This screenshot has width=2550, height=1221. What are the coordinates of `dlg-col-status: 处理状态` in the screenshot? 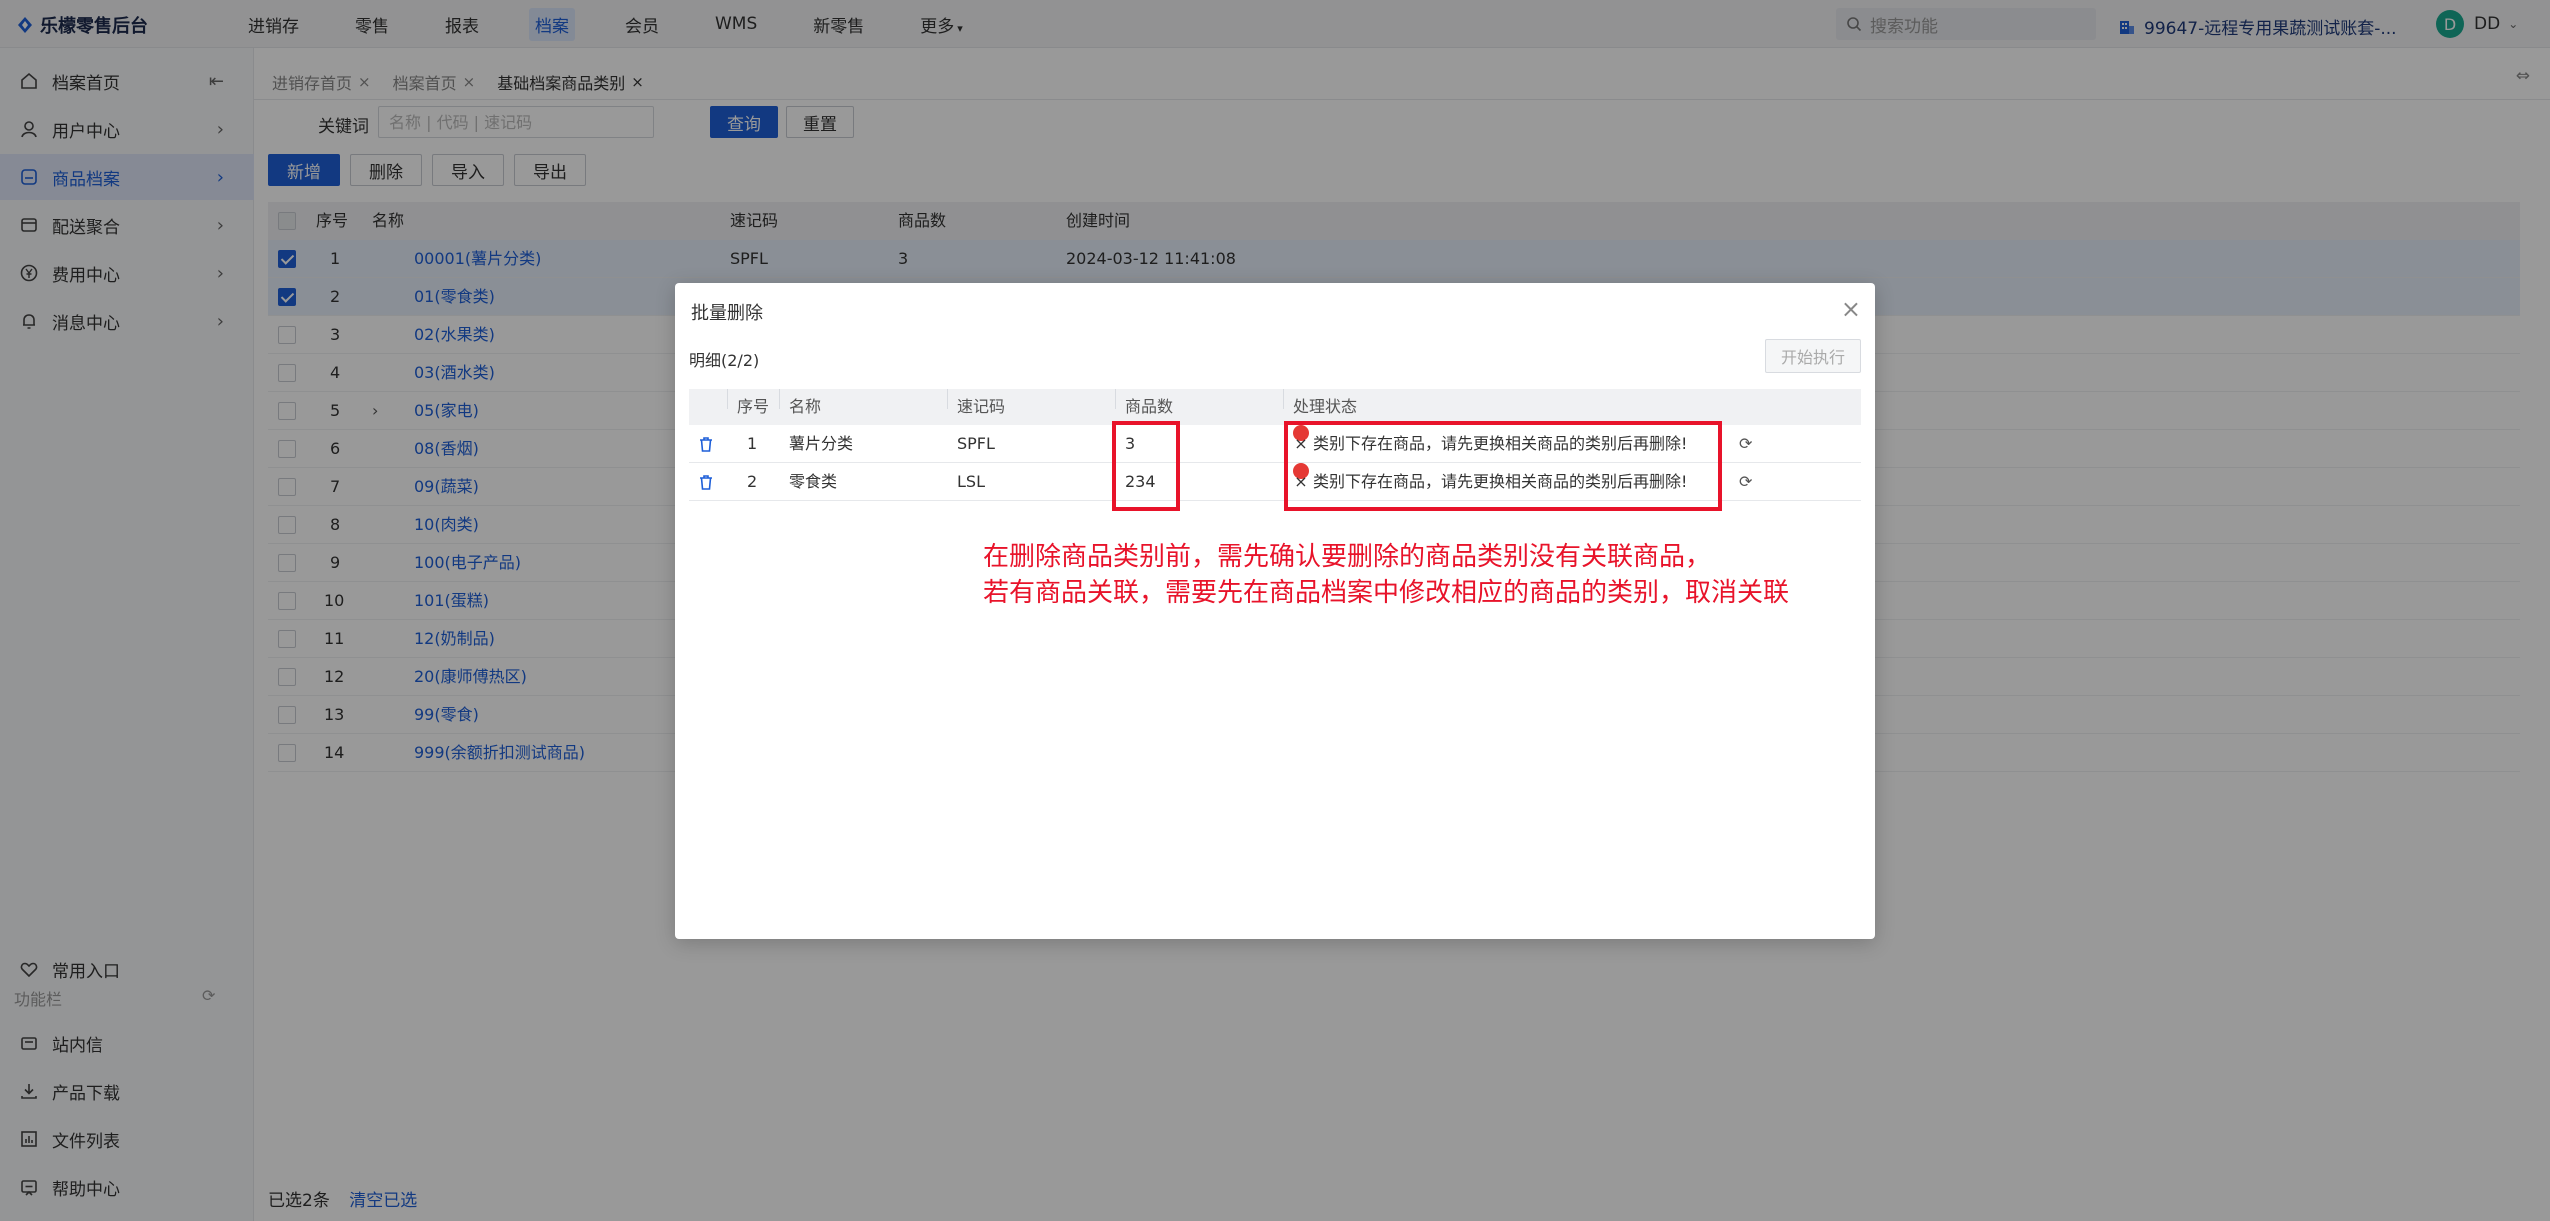 It's located at (1325, 406).